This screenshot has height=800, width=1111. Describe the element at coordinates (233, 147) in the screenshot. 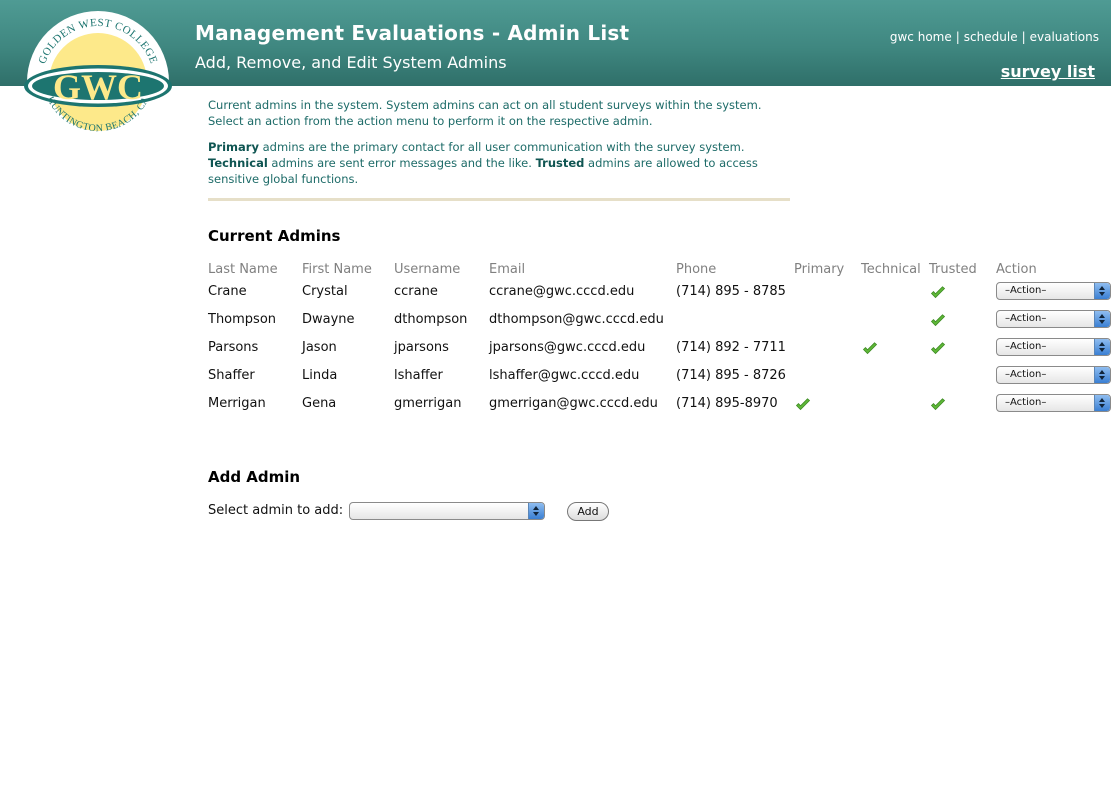

I see `primary-term: Primary` at that location.